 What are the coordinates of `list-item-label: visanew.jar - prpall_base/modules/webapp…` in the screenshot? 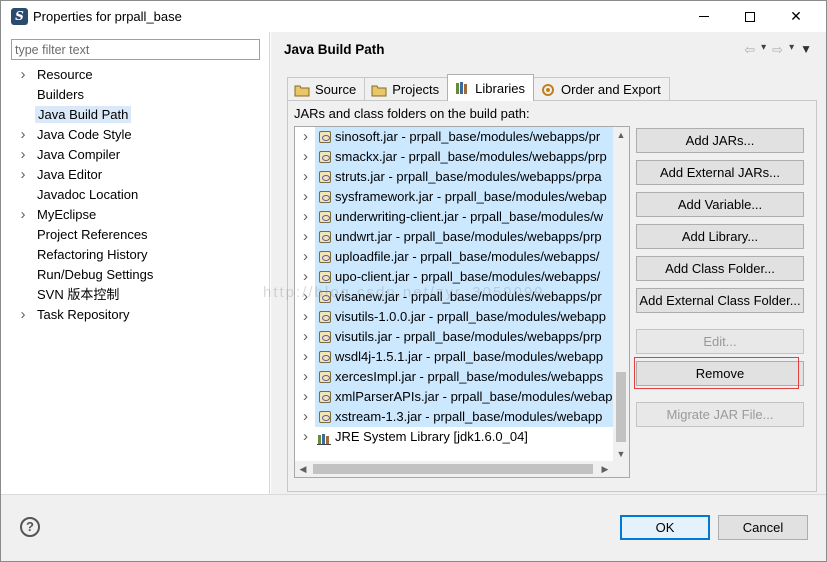 It's located at (468, 296).